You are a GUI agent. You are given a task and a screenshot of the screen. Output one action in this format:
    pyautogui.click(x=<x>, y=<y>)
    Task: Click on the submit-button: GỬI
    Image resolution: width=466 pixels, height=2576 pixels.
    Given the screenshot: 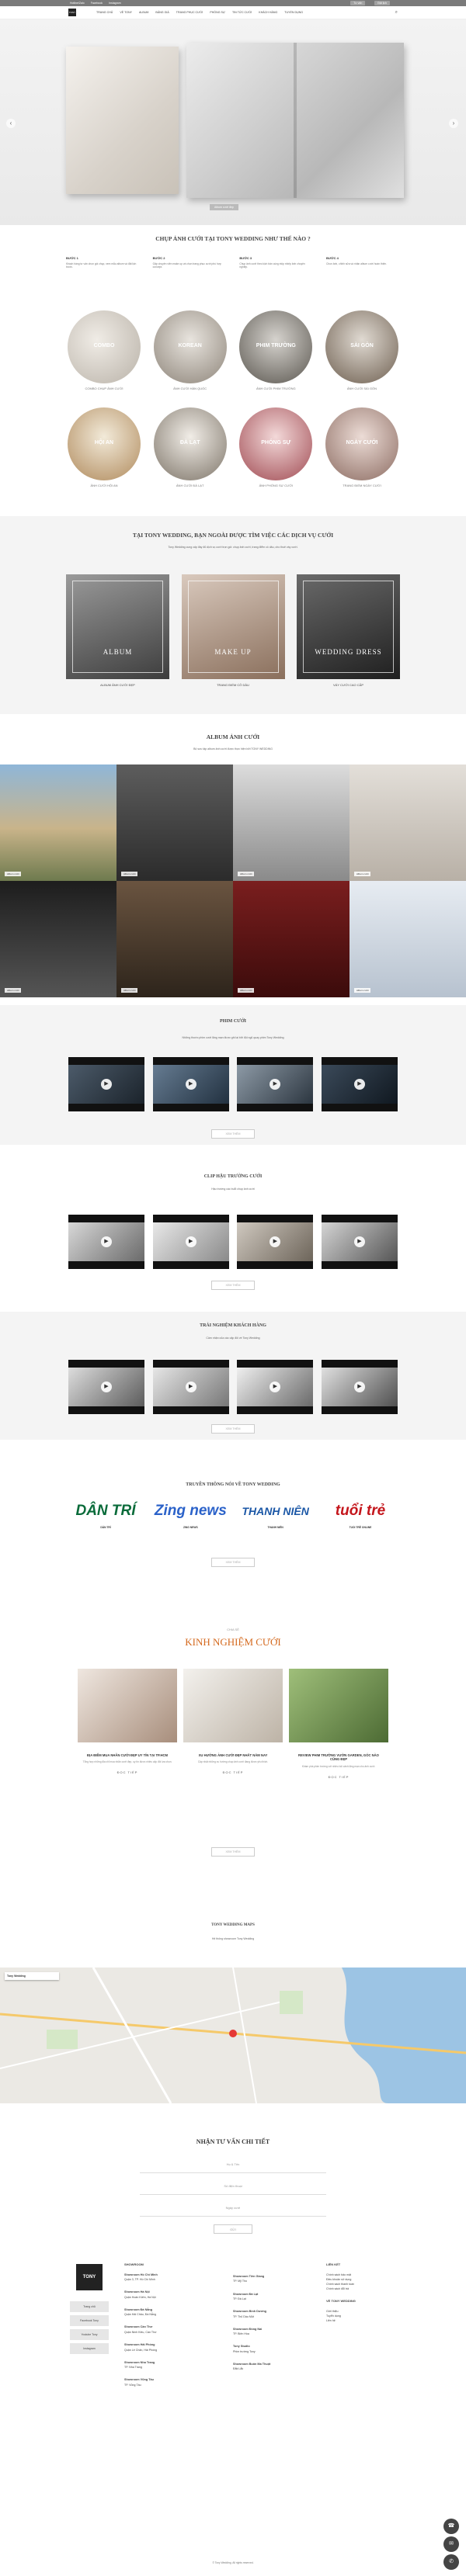 What is the action you would take?
    pyautogui.click(x=233, y=2229)
    